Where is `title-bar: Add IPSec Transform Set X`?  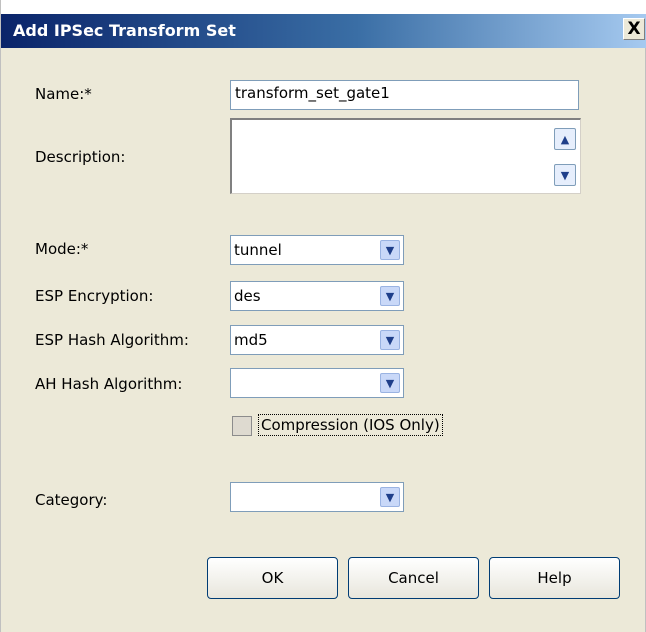 title-bar: Add IPSec Transform Set X is located at coordinates (323, 31).